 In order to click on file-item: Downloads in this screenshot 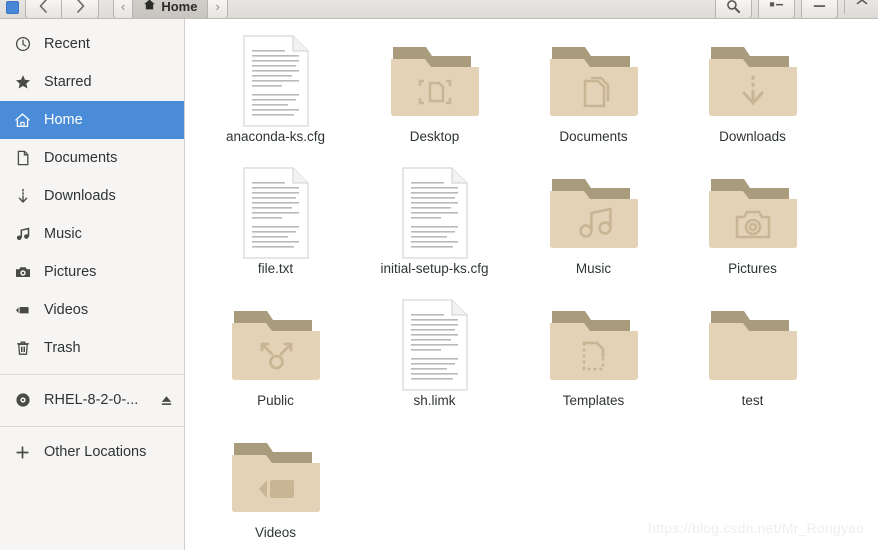, I will do `click(752, 99)`.